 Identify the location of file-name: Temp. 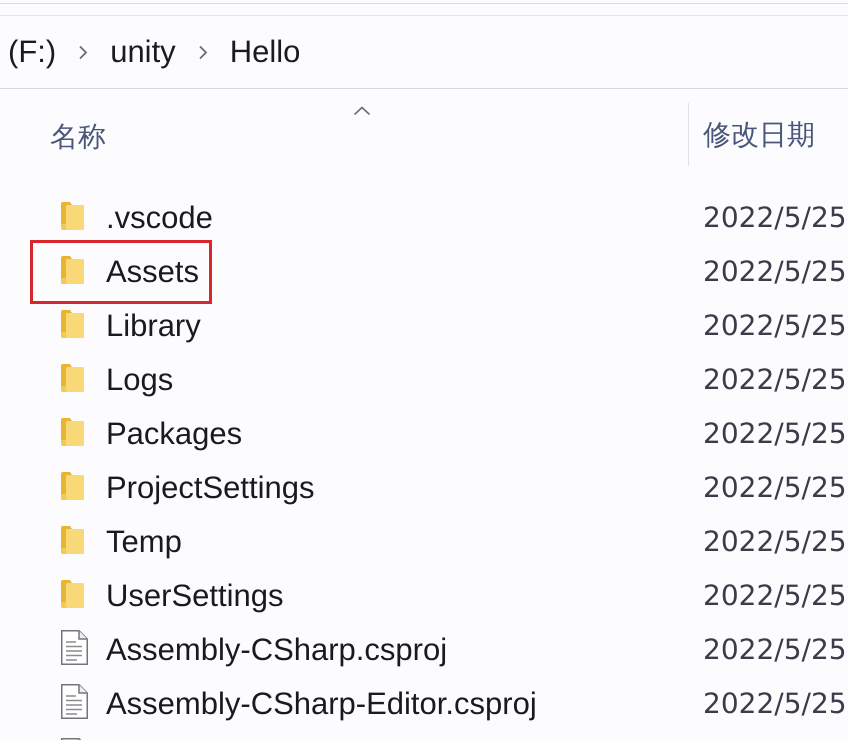
(144, 542).